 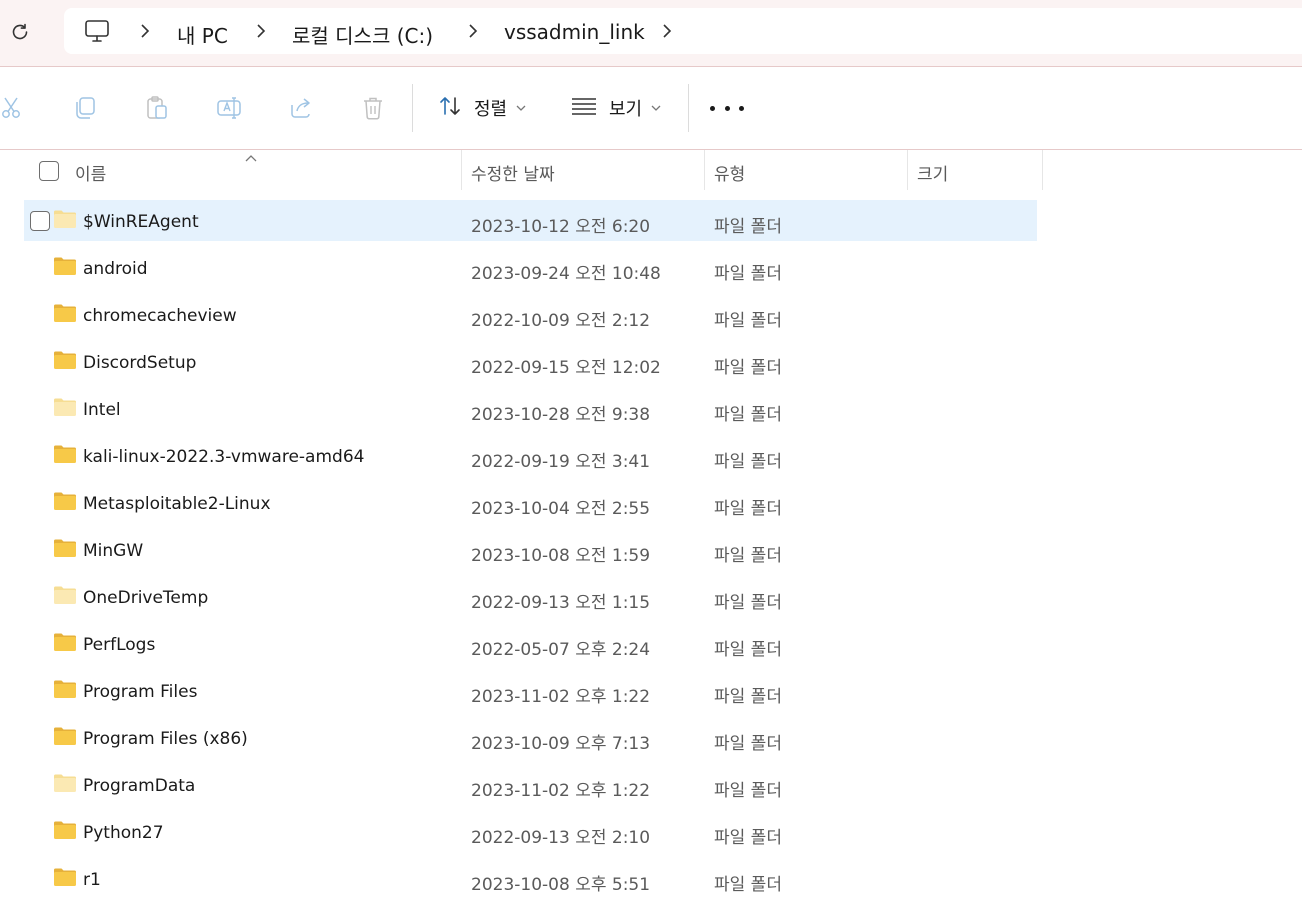 What do you see at coordinates (229, 108) in the screenshot?
I see `rename-icon` at bounding box center [229, 108].